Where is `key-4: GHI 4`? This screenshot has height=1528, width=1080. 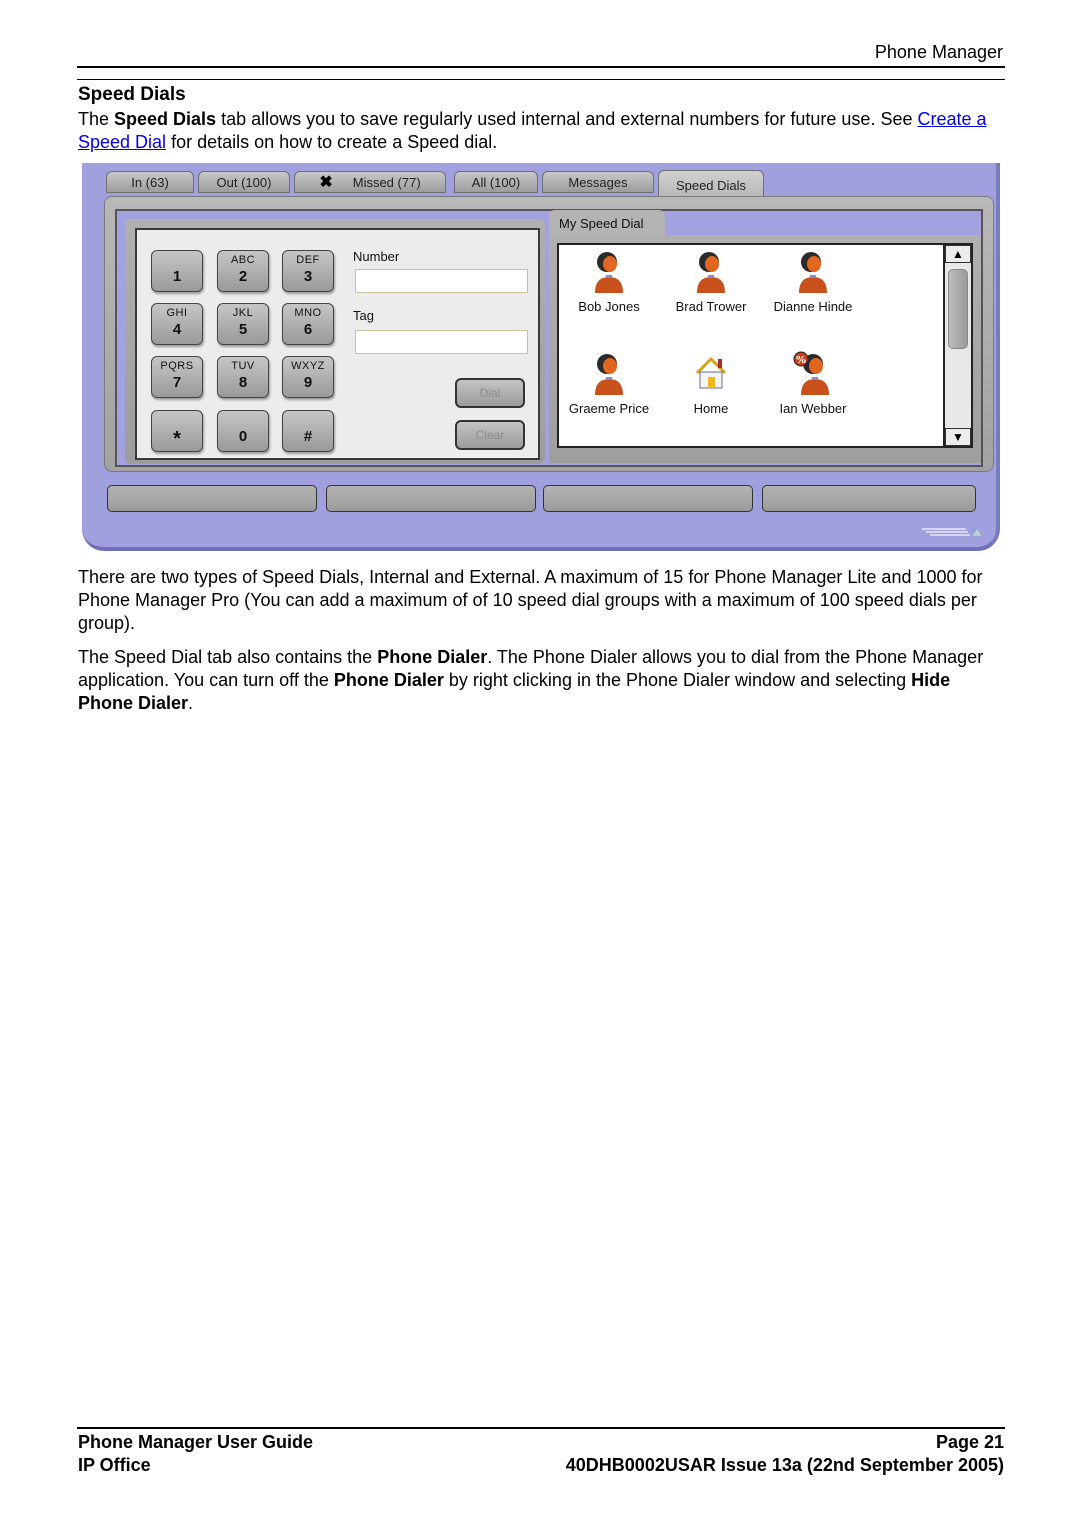 key-4: GHI 4 is located at coordinates (177, 324).